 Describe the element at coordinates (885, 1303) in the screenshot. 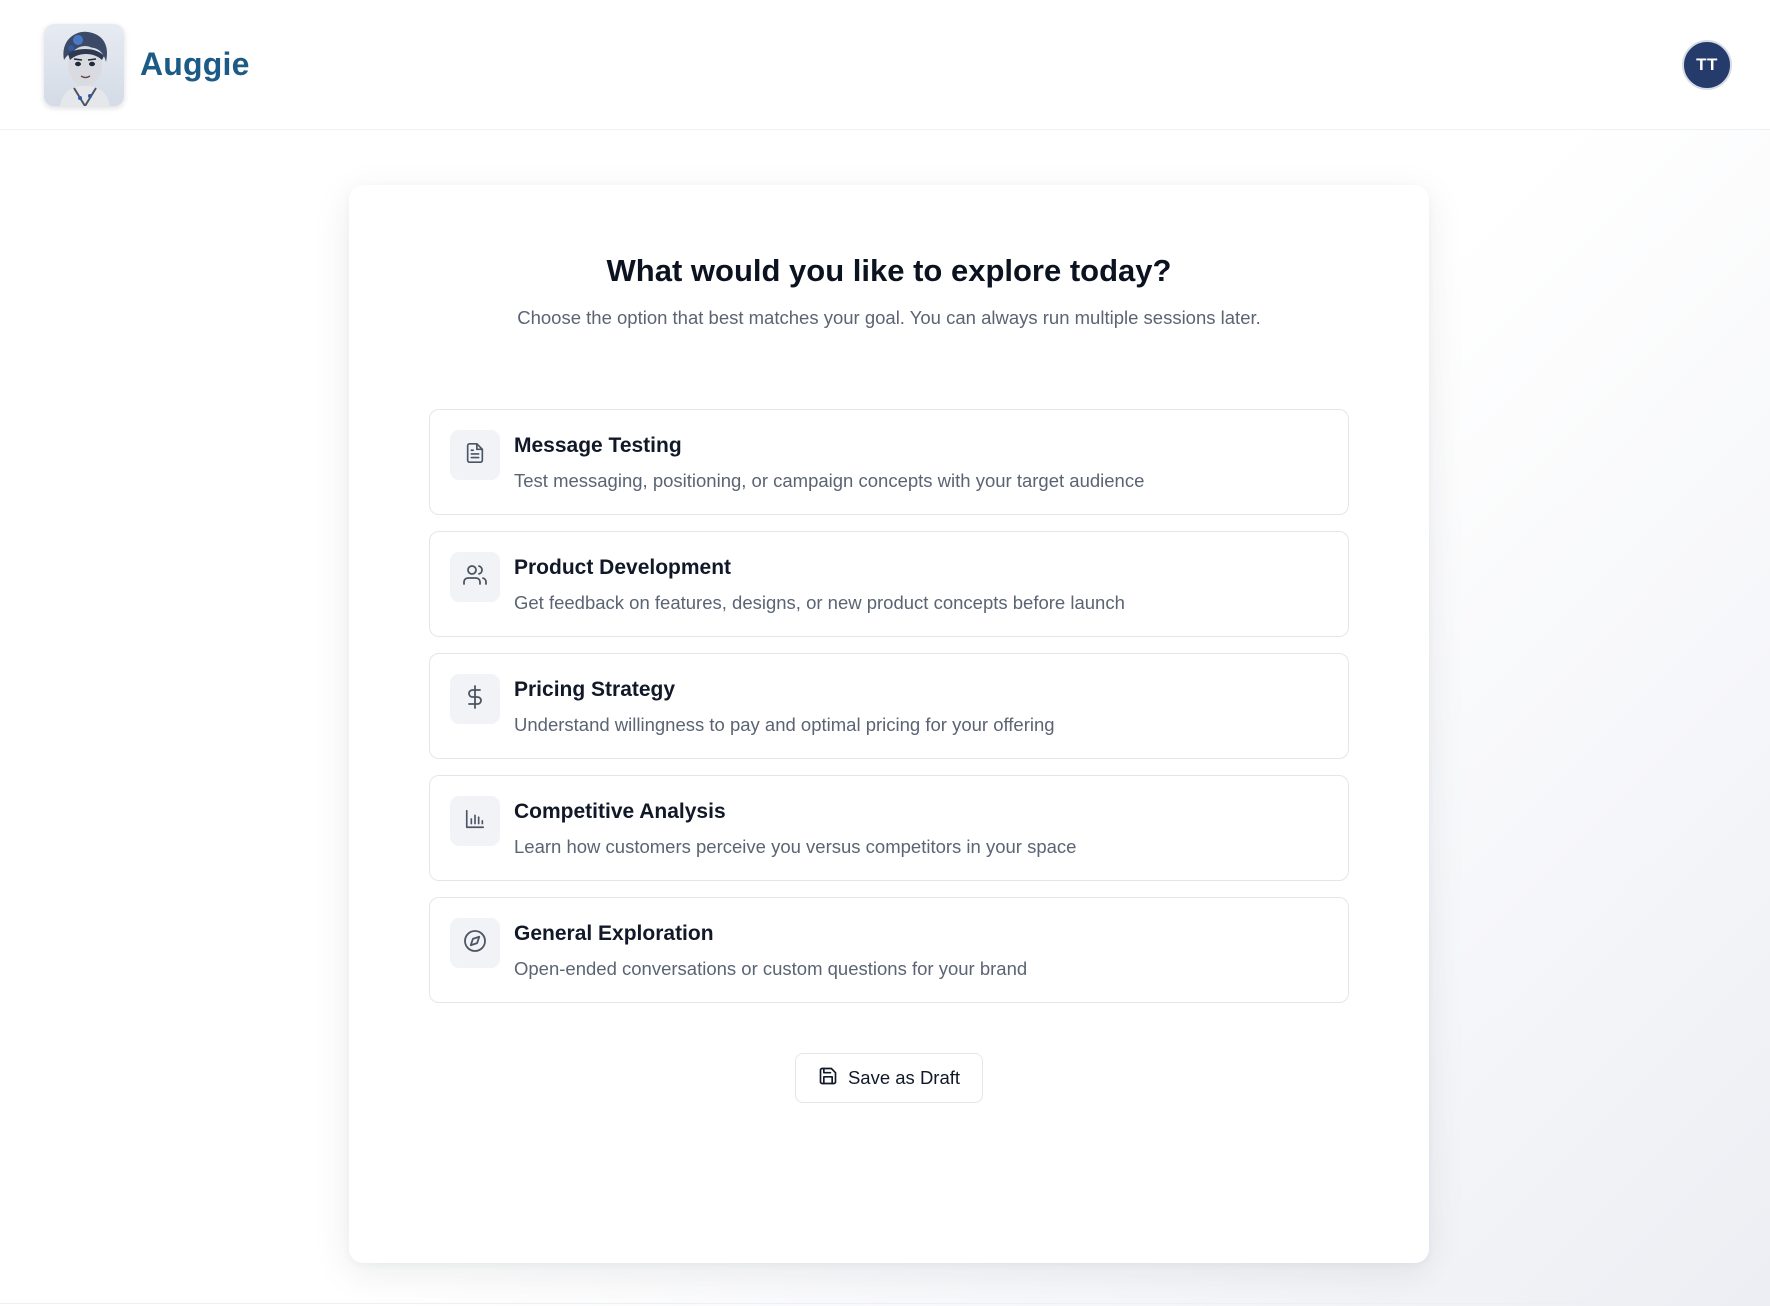

I see `footer-divider` at that location.